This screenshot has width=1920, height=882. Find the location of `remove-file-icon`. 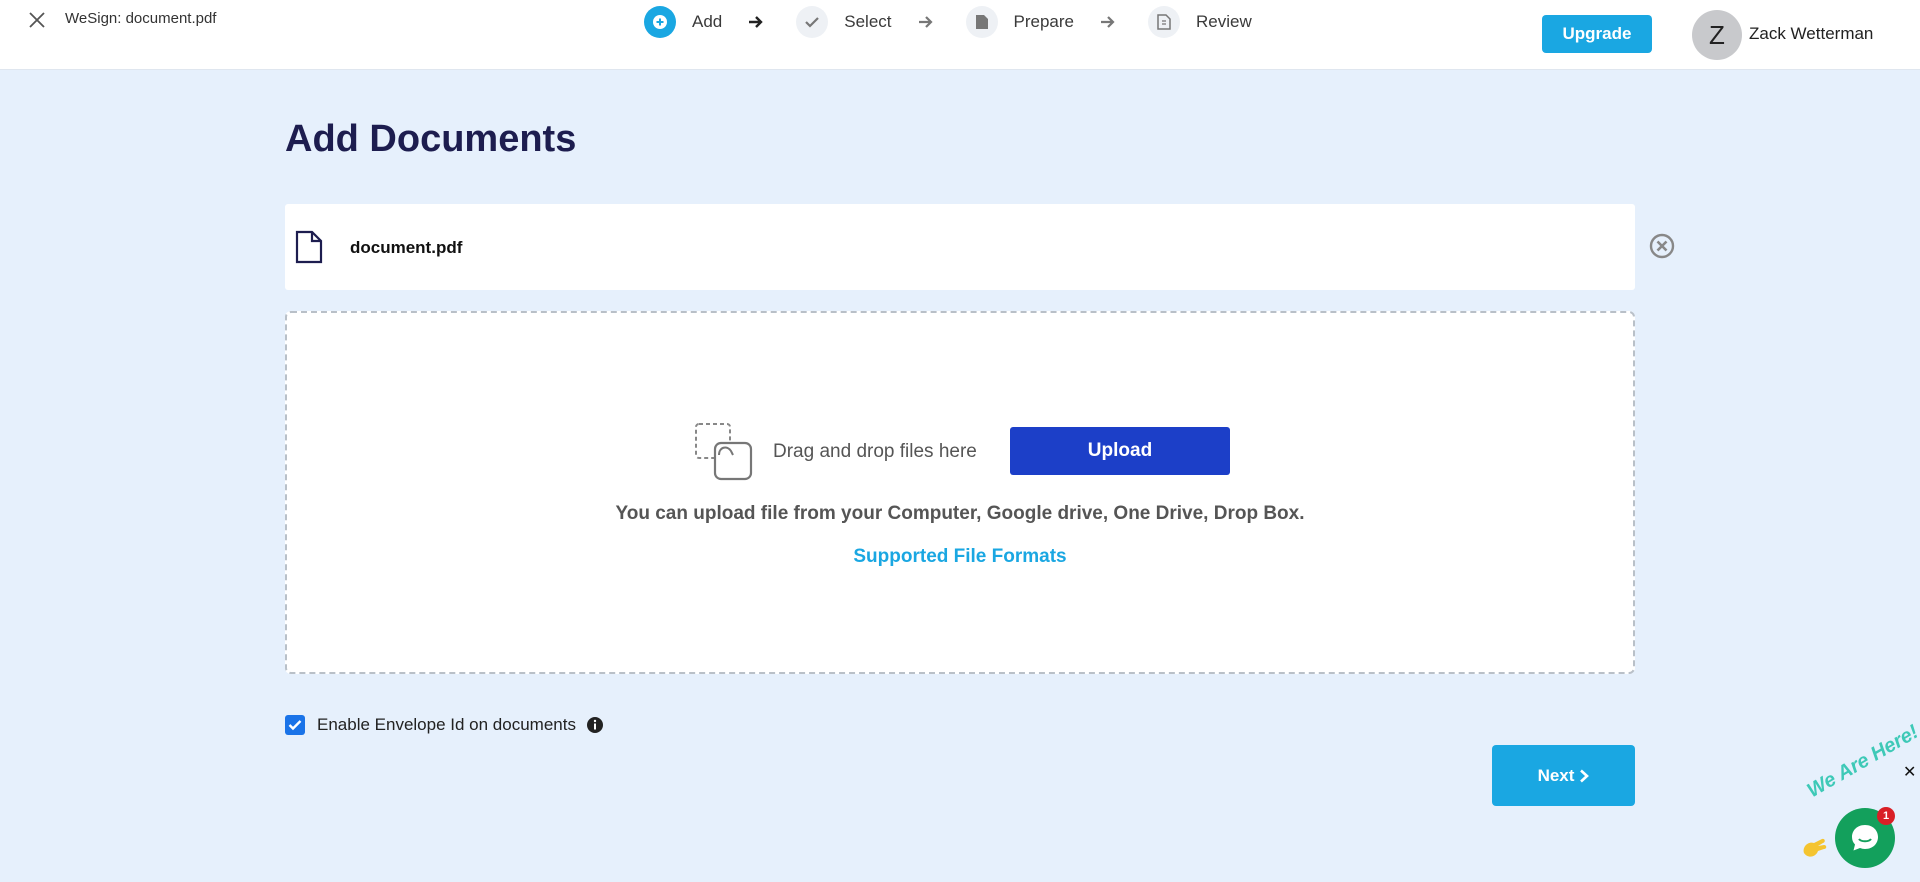

remove-file-icon is located at coordinates (1662, 246).